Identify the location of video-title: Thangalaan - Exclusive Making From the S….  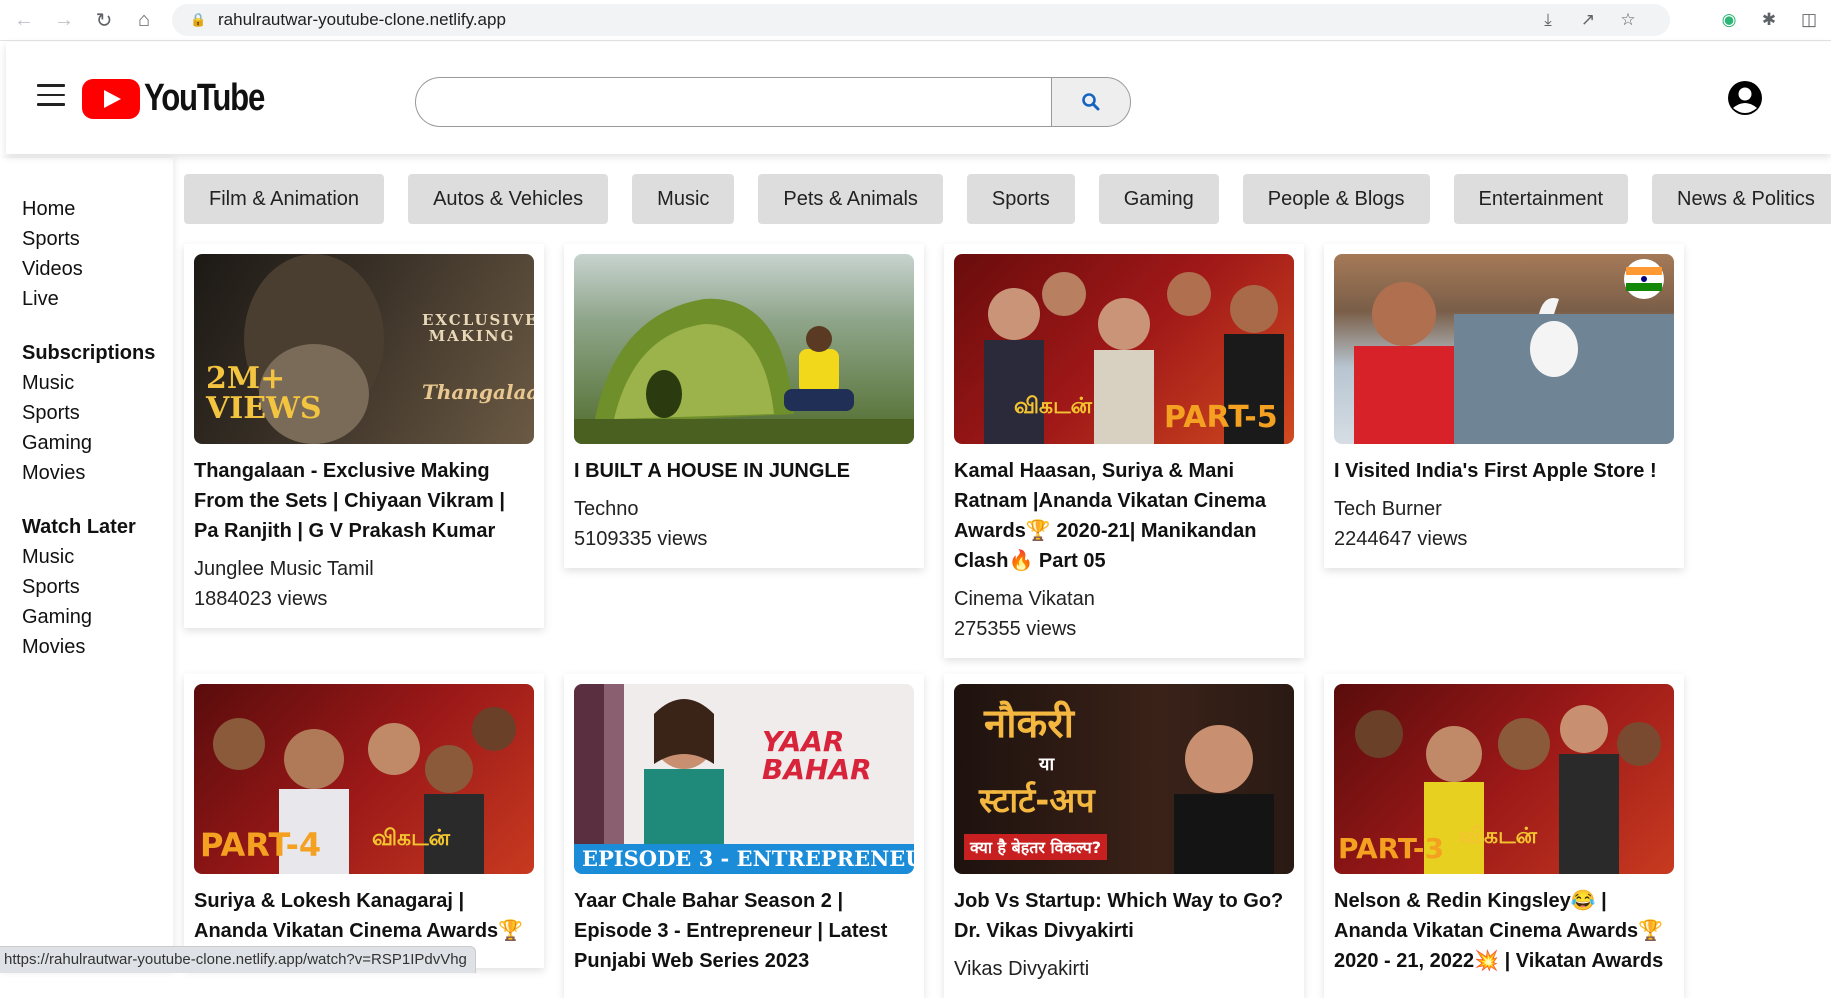
(364, 501).